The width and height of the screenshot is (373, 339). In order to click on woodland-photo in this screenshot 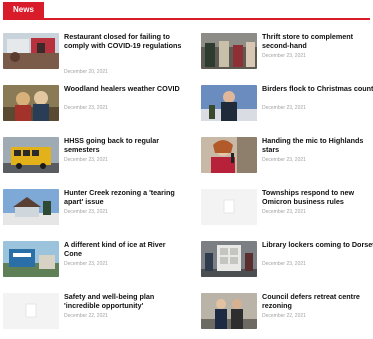, I will do `click(31, 103)`.